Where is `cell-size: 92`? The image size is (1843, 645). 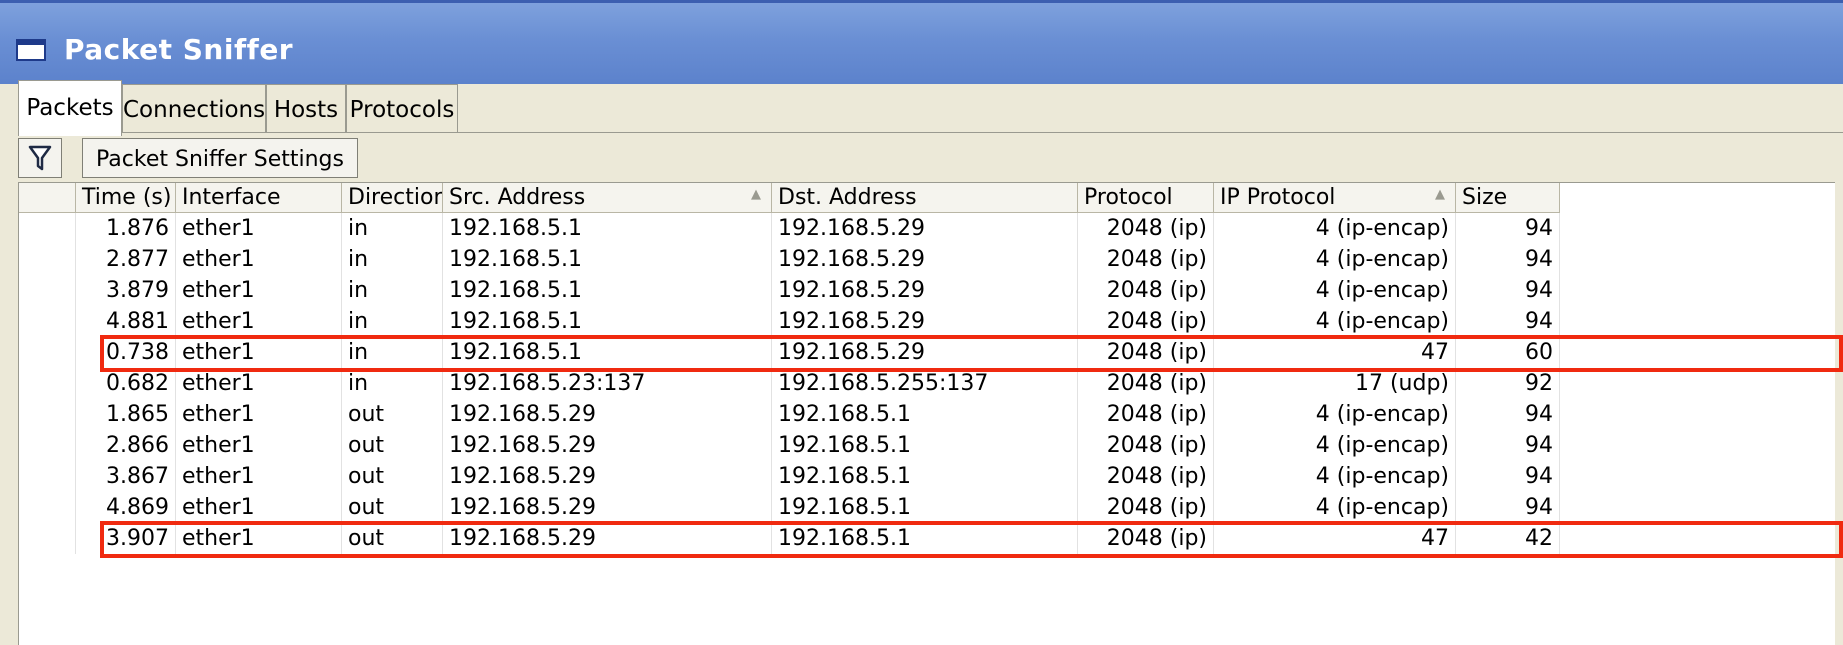 cell-size: 92 is located at coordinates (1508, 383).